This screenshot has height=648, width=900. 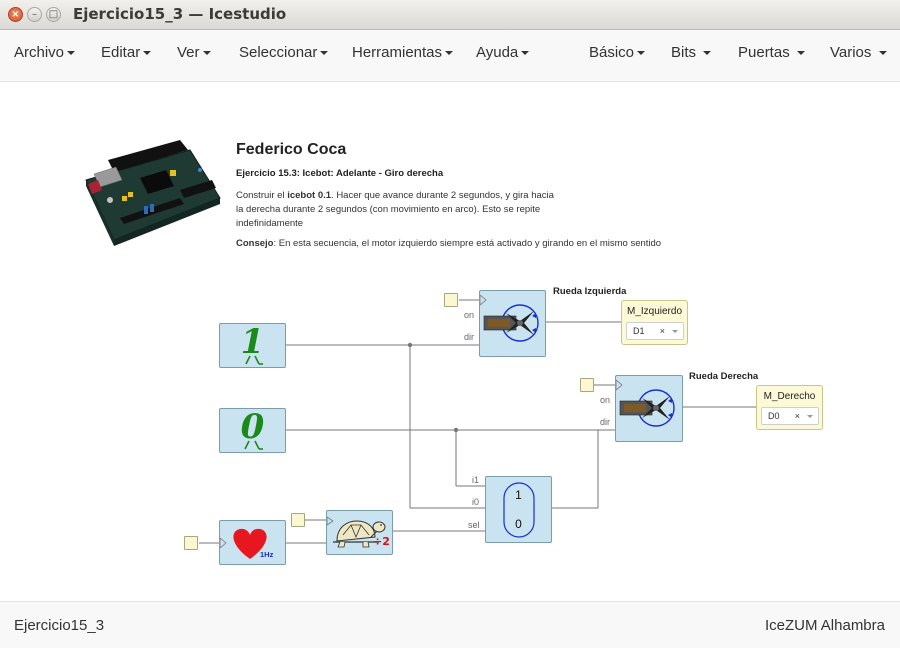 I want to click on menu-archivo: Archivo, so click(x=45, y=52).